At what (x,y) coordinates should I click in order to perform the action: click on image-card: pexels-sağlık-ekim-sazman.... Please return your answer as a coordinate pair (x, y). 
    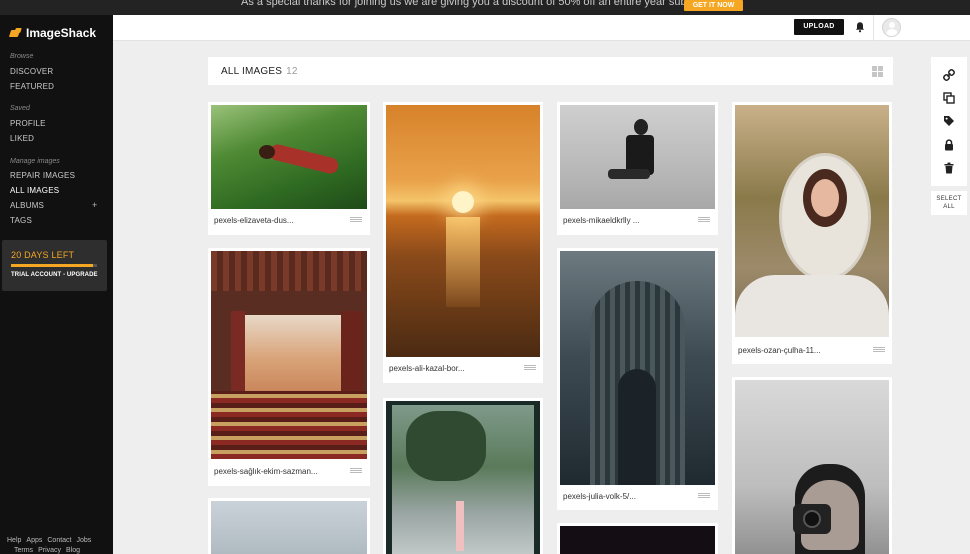
    Looking at the image, I should click on (289, 367).